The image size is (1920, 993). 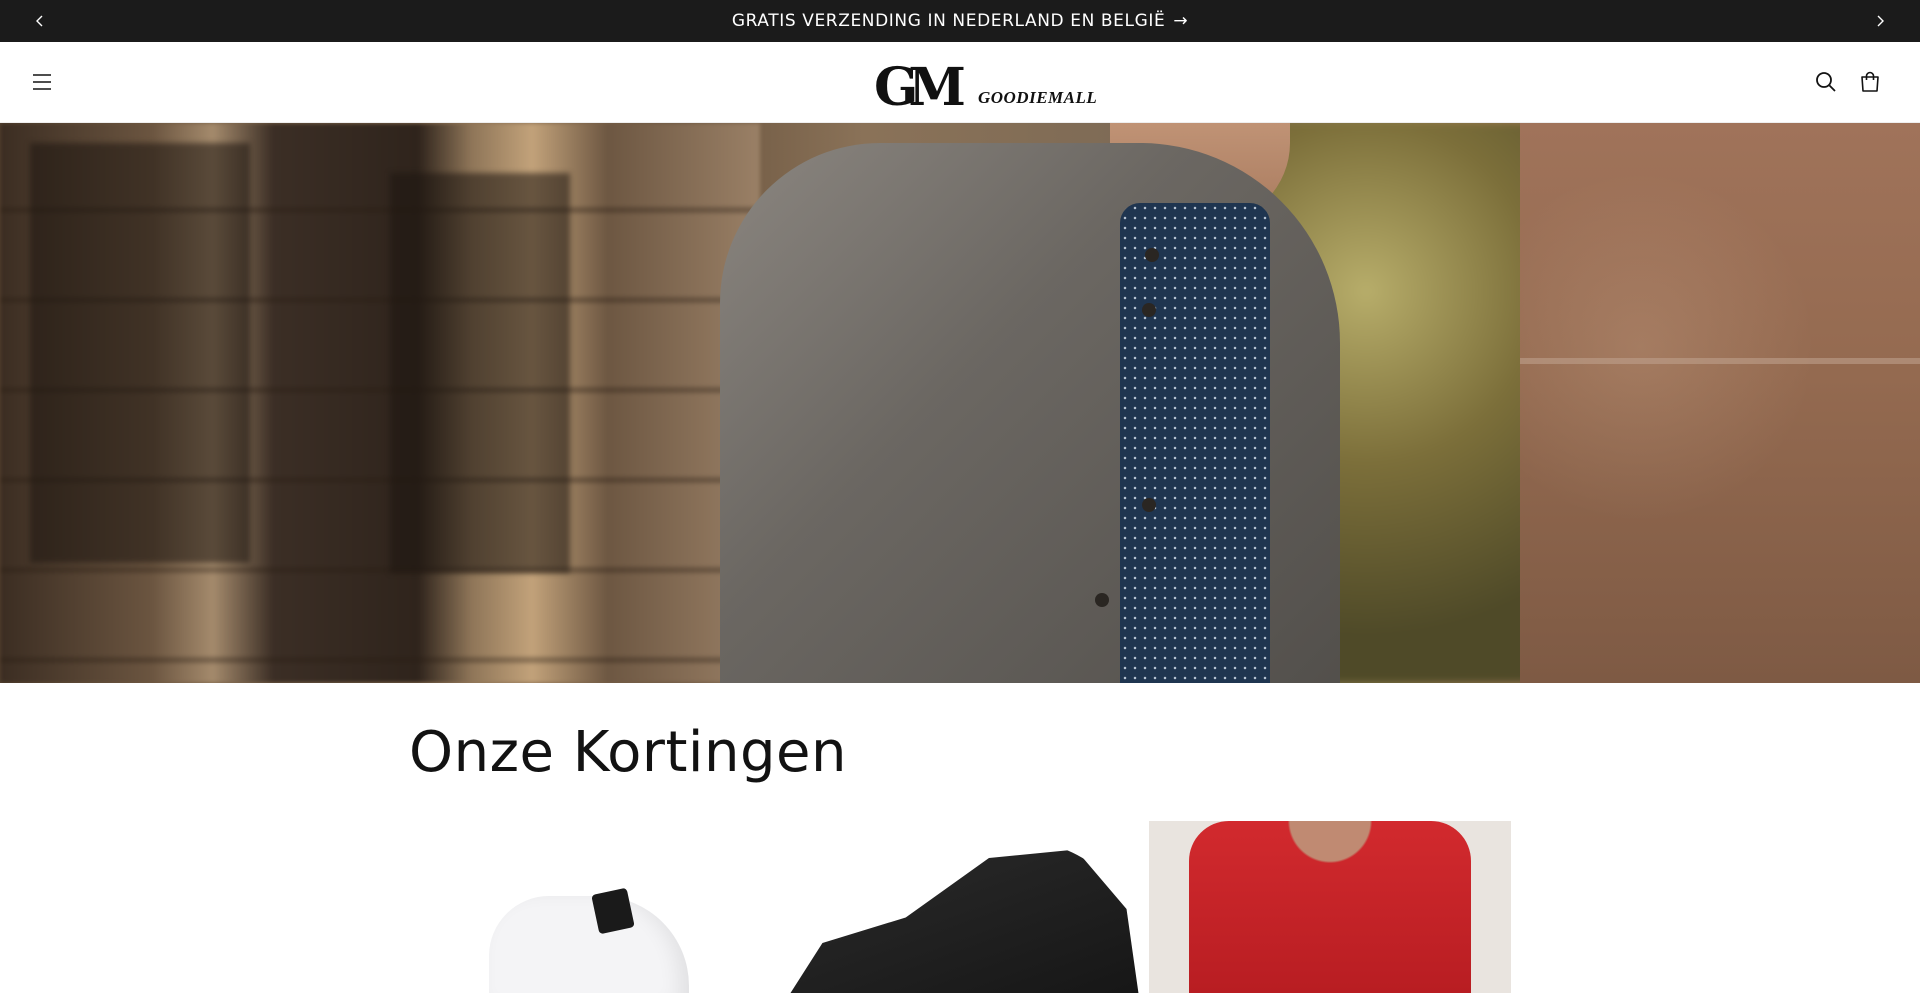 I want to click on menu-button, so click(x=42, y=82).